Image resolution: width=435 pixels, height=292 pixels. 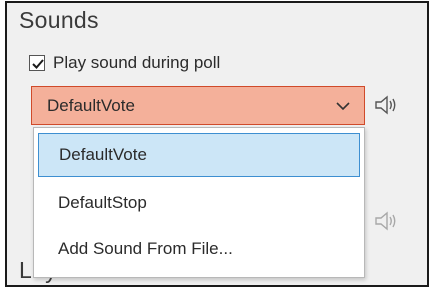 I want to click on sound-option-defaultstop: DefaultStop, so click(x=199, y=203).